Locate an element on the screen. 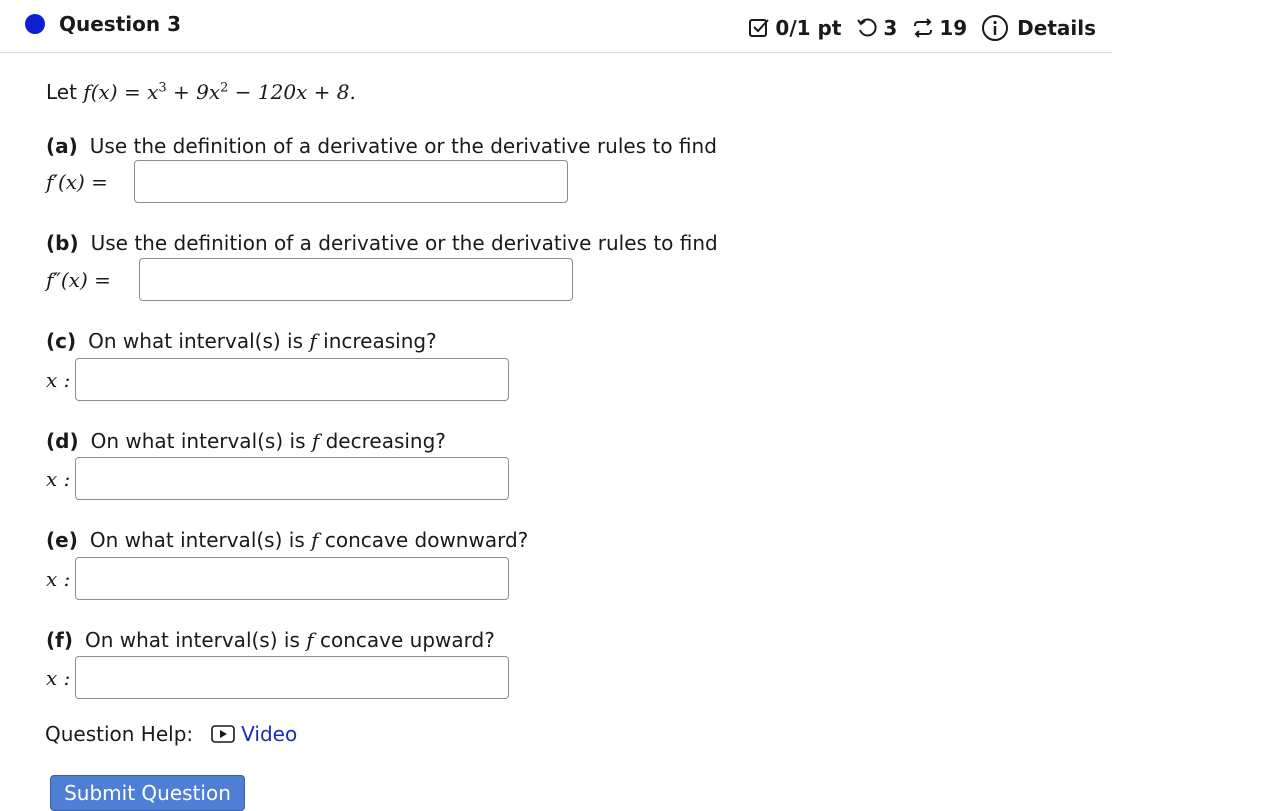 The height and width of the screenshot is (811, 1274). question-help: Question Help: Video is located at coordinates (171, 734).